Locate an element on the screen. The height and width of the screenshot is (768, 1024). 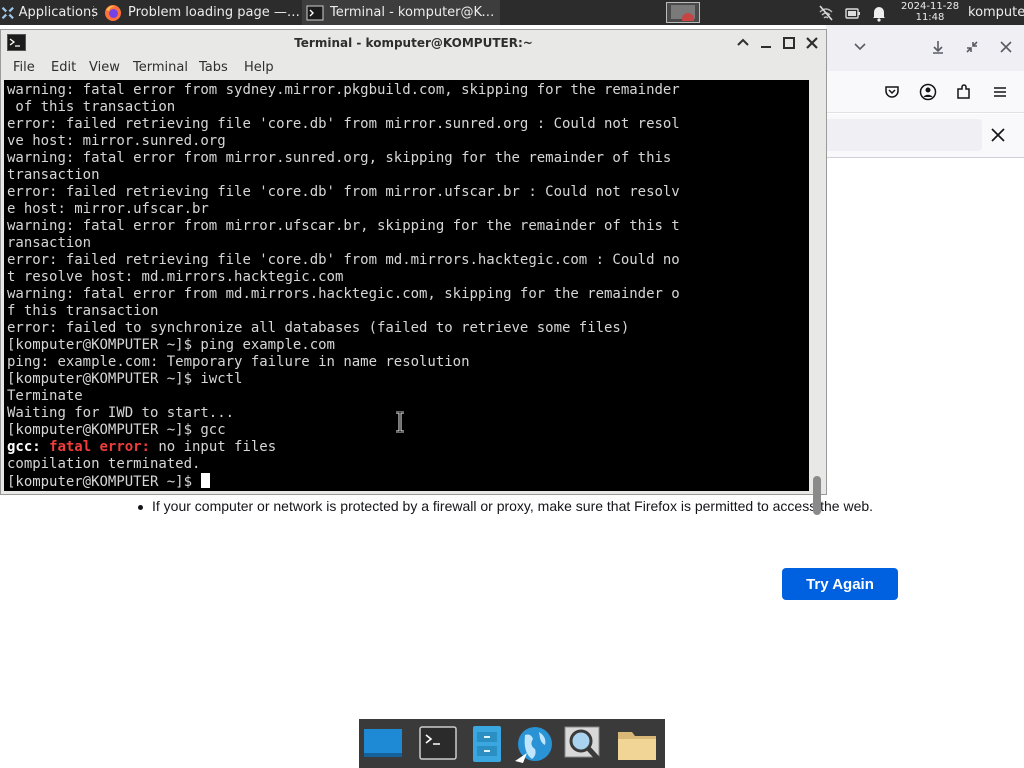
web-browser-icon is located at coordinates (535, 744).